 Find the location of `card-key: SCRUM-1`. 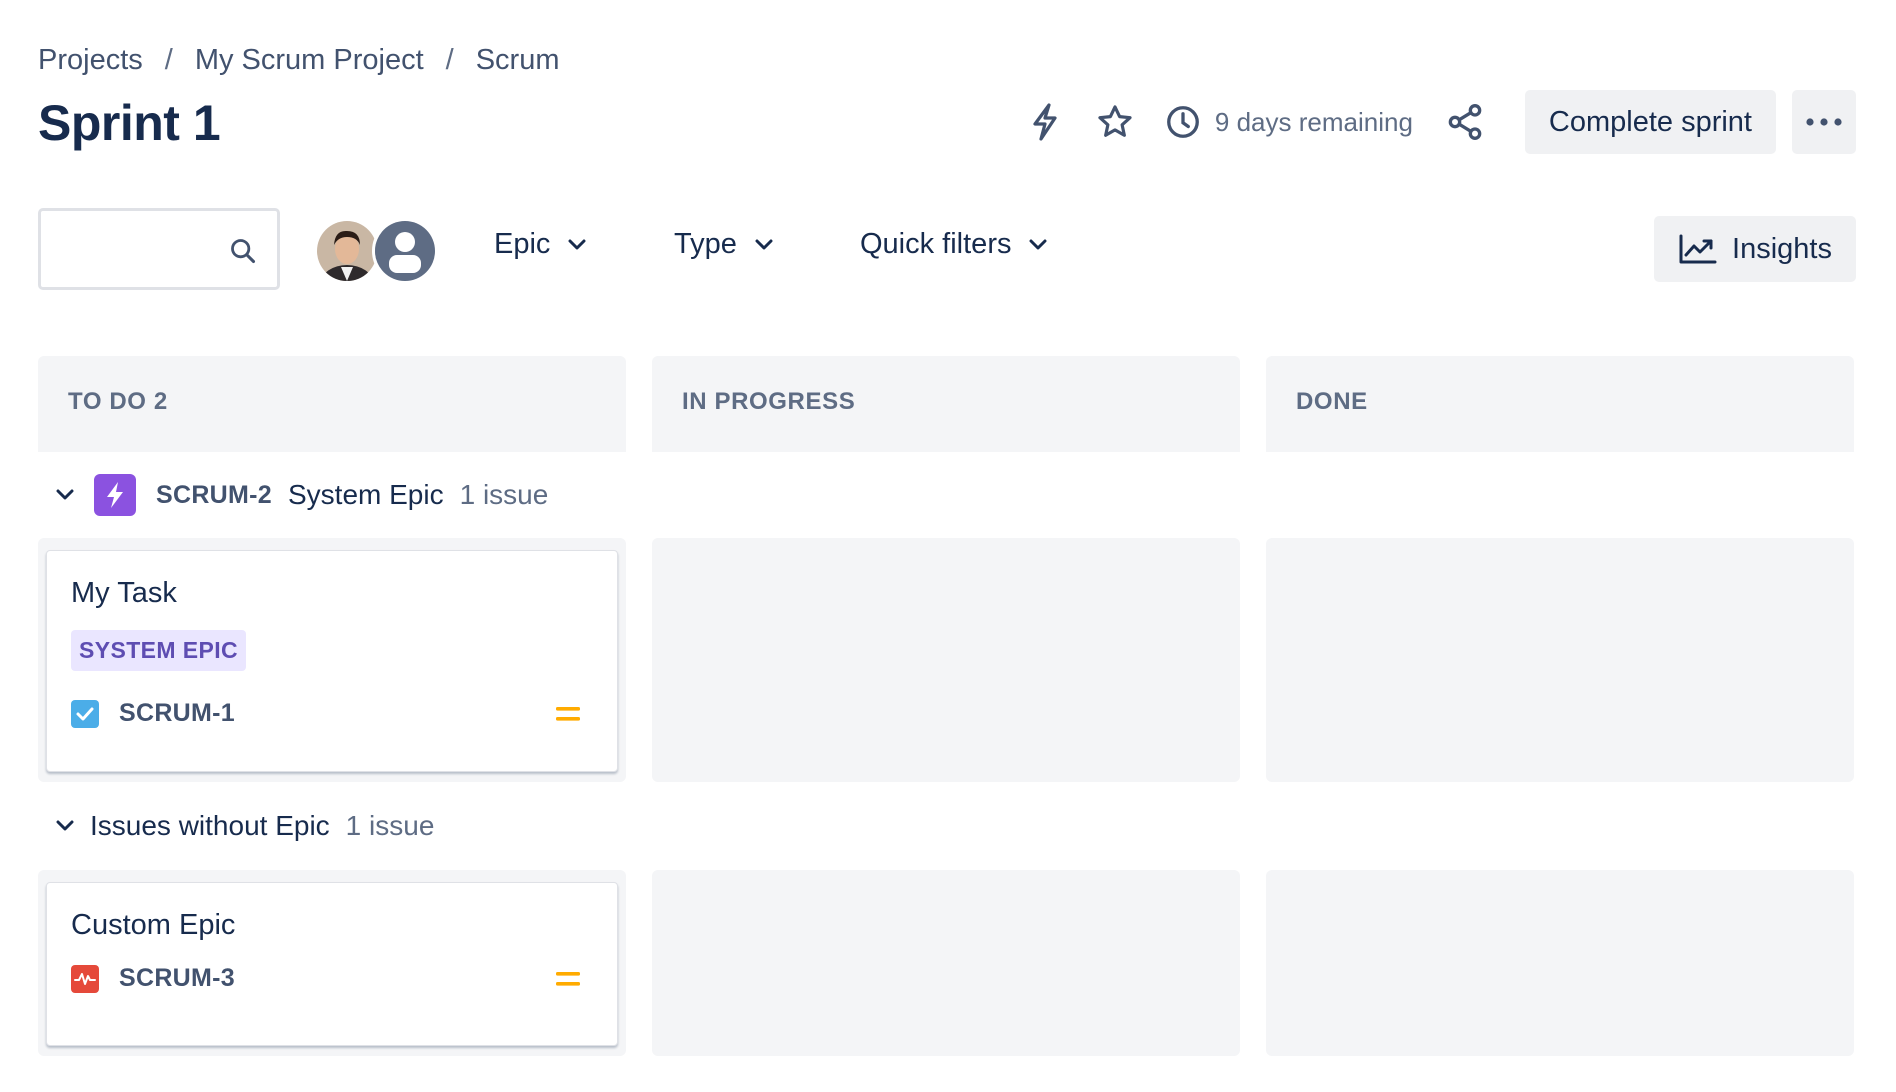

card-key: SCRUM-1 is located at coordinates (153, 713).